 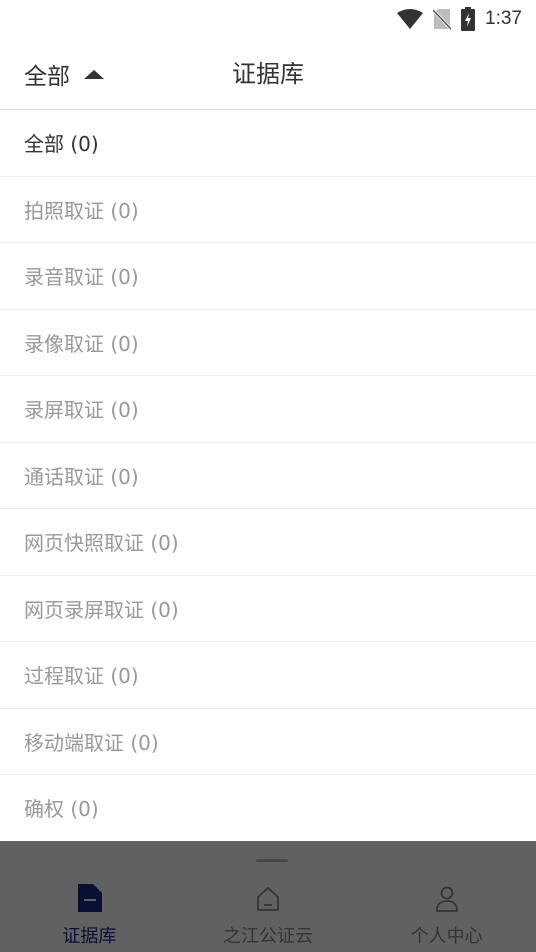 I want to click on filter-item-mobile: 移动端取证 (0), so click(x=268, y=741).